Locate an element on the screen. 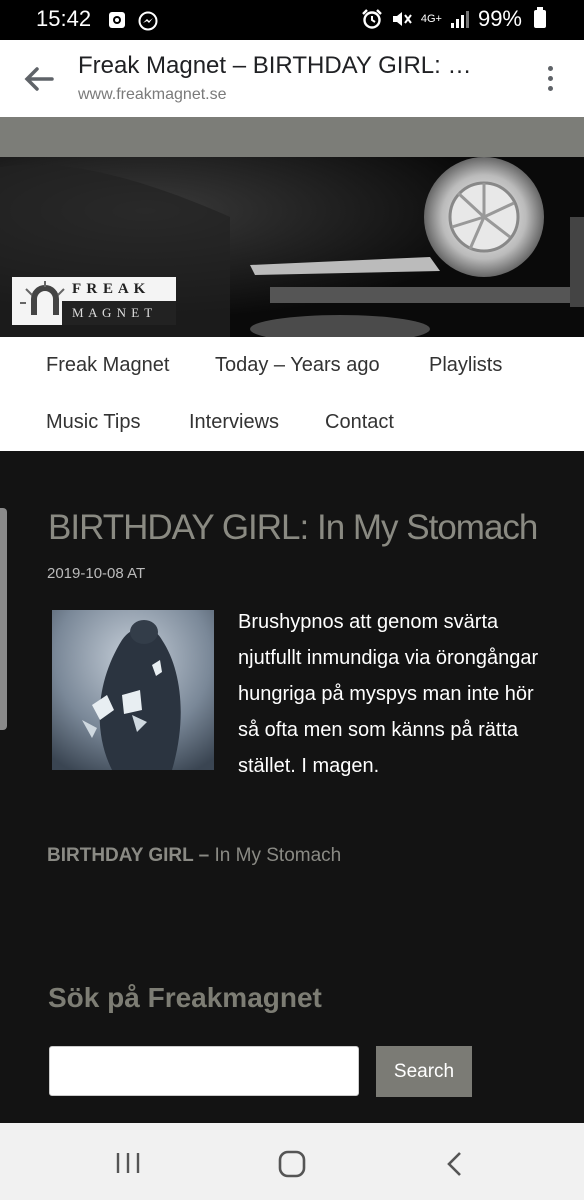 The width and height of the screenshot is (584, 1200). album-cover is located at coordinates (133, 690).